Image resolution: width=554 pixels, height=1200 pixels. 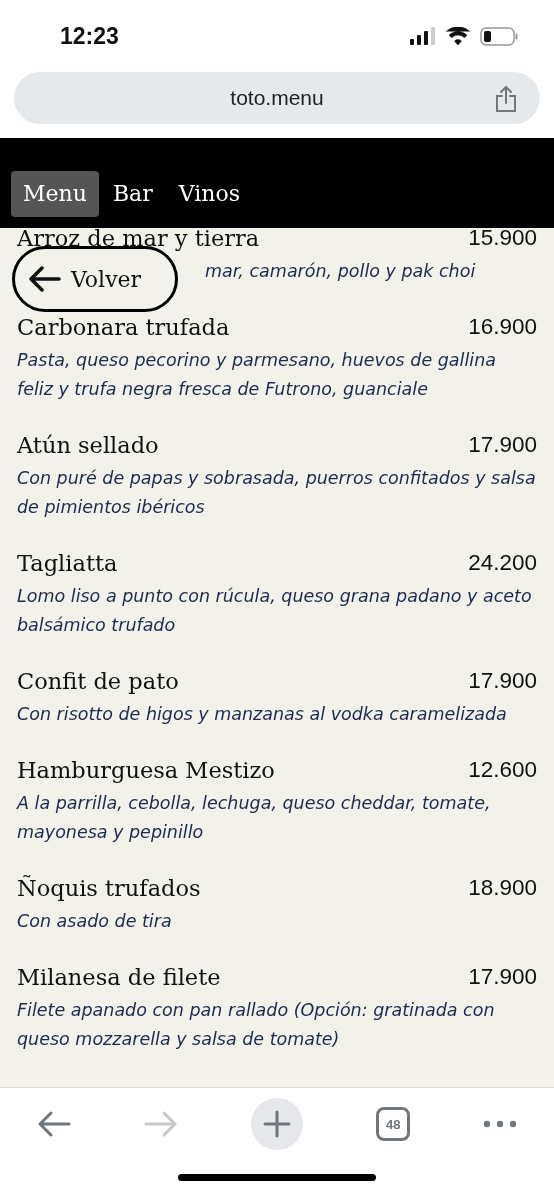 What do you see at coordinates (89, 36) in the screenshot?
I see `clock: 12:23` at bounding box center [89, 36].